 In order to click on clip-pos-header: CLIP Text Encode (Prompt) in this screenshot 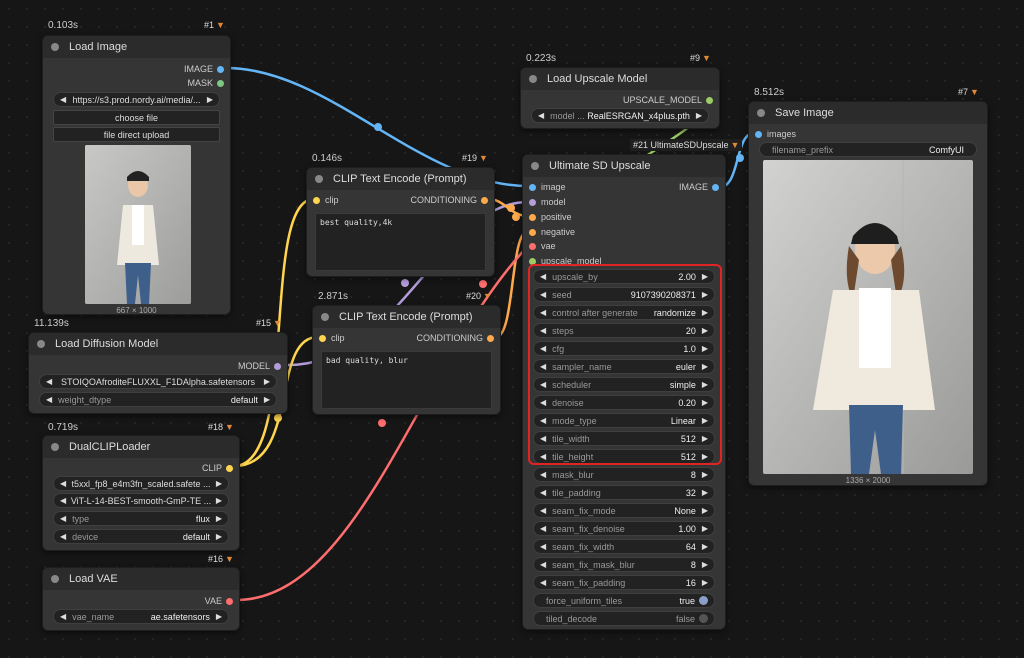, I will do `click(400, 179)`.